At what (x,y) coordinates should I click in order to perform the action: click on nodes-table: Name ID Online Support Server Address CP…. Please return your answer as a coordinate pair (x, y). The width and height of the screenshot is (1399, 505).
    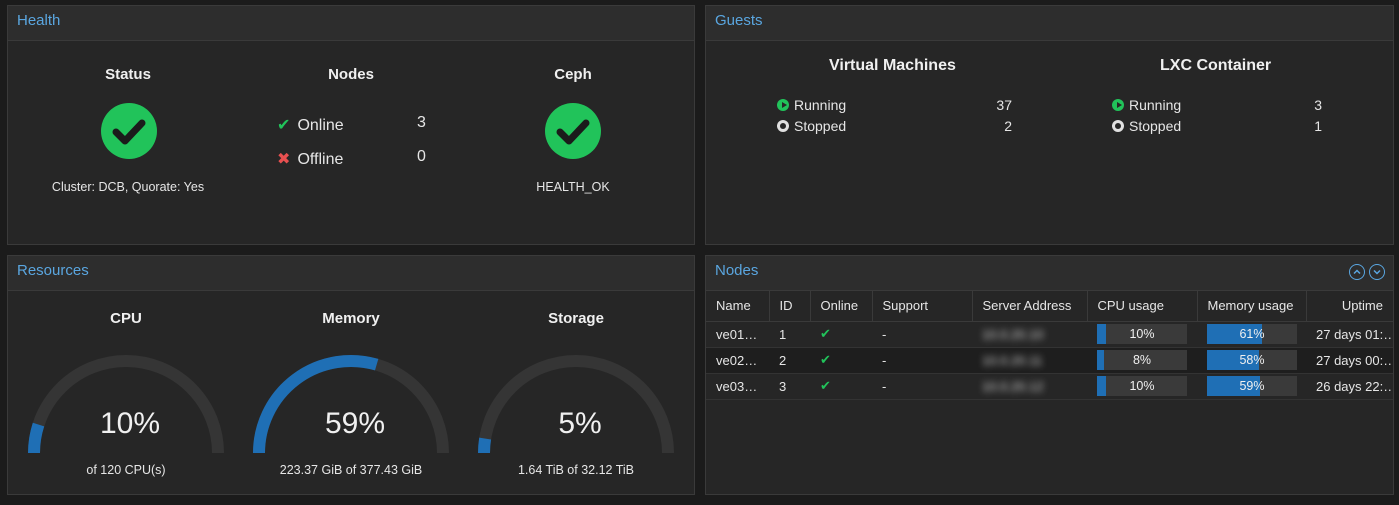
    Looking at the image, I should click on (1049, 345).